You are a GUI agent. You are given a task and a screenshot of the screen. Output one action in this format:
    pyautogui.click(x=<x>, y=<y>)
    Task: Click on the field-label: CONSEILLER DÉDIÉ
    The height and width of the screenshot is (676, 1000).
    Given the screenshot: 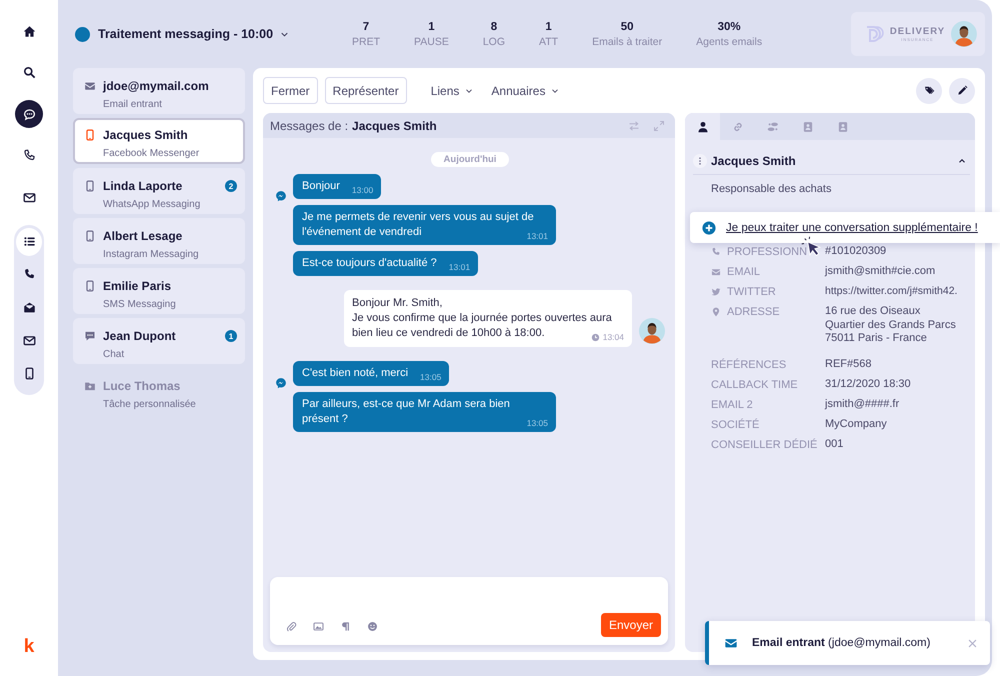 What is the action you would take?
    pyautogui.click(x=764, y=445)
    